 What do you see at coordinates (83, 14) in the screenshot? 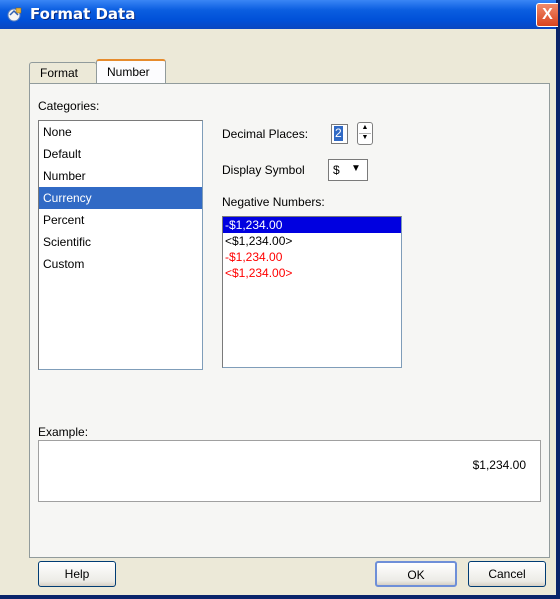
I see `window-title: Format Data` at bounding box center [83, 14].